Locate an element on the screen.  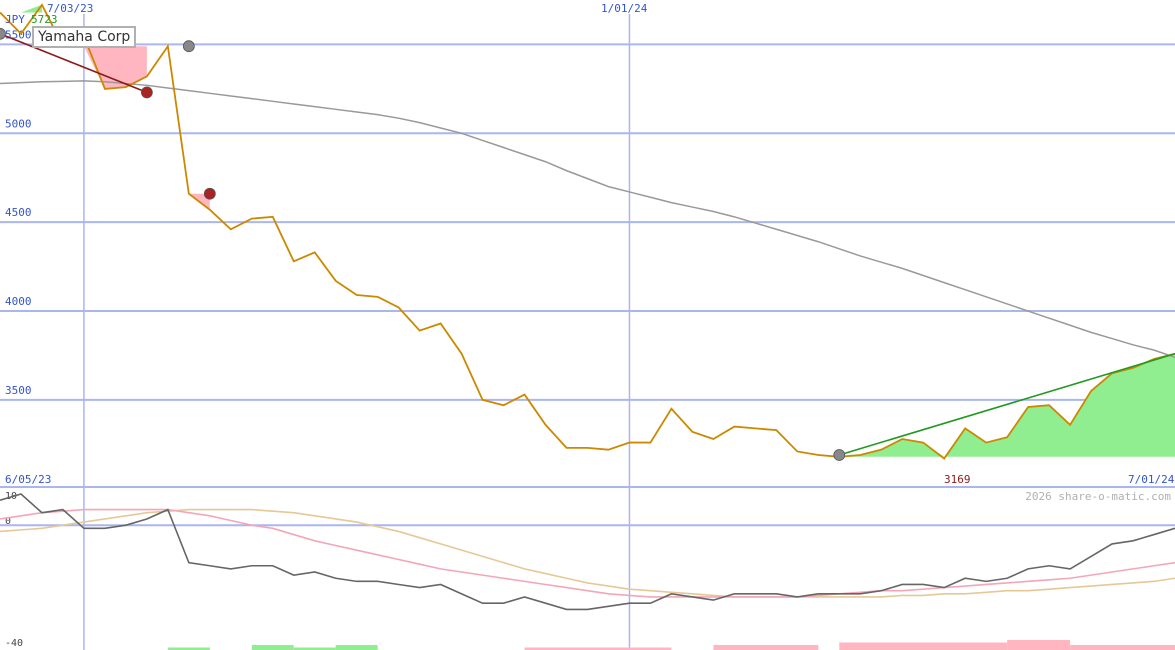
oscillator-tick-label: -40 is located at coordinates (14, 643).